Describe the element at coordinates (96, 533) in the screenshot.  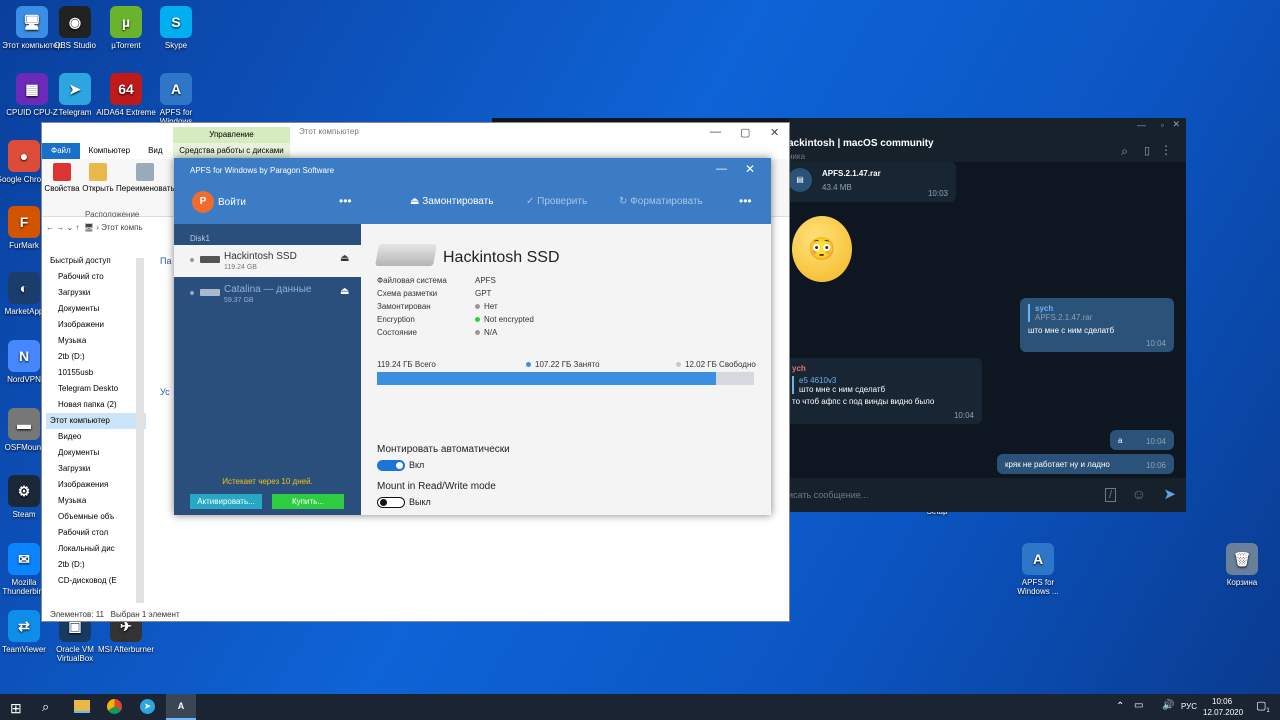
I see `nav-item: Рабочий стол` at that location.